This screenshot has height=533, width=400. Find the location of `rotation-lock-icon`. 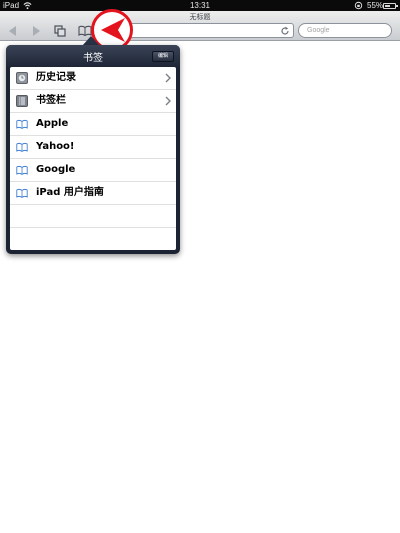

rotation-lock-icon is located at coordinates (358, 5).